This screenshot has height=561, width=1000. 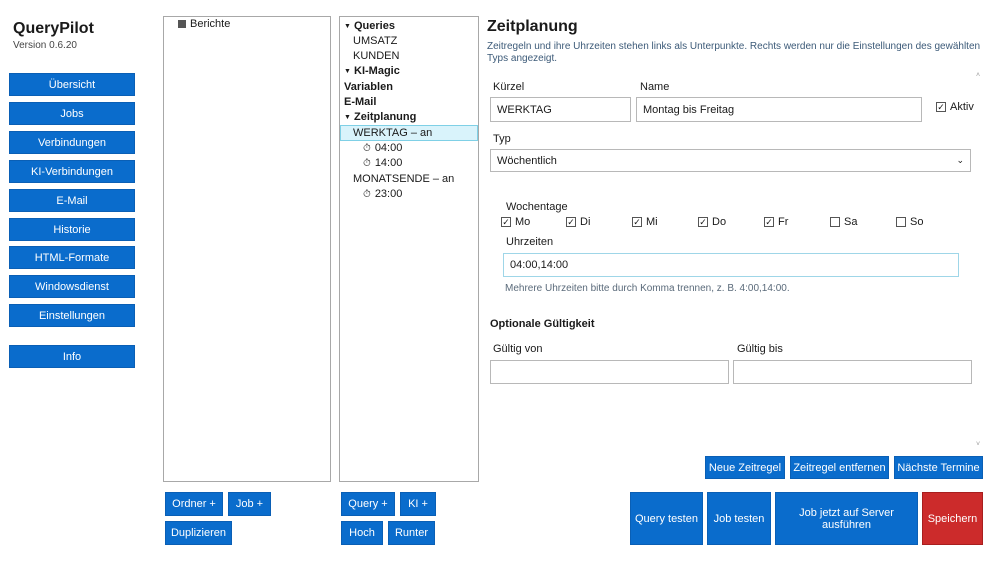 What do you see at coordinates (210, 24) in the screenshot?
I see `folder-label: Berichte` at bounding box center [210, 24].